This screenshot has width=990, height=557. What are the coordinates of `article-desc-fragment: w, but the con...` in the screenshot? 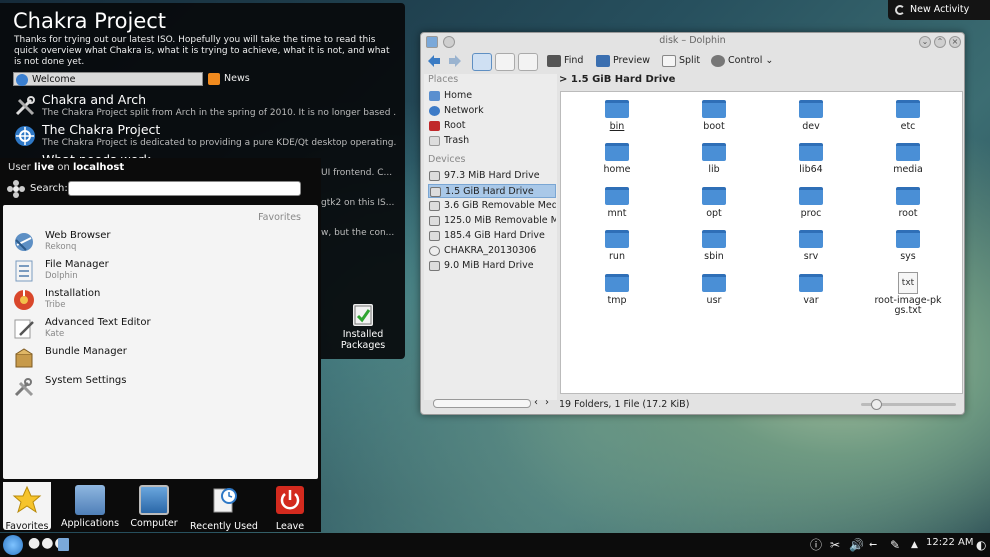 It's located at (358, 233).